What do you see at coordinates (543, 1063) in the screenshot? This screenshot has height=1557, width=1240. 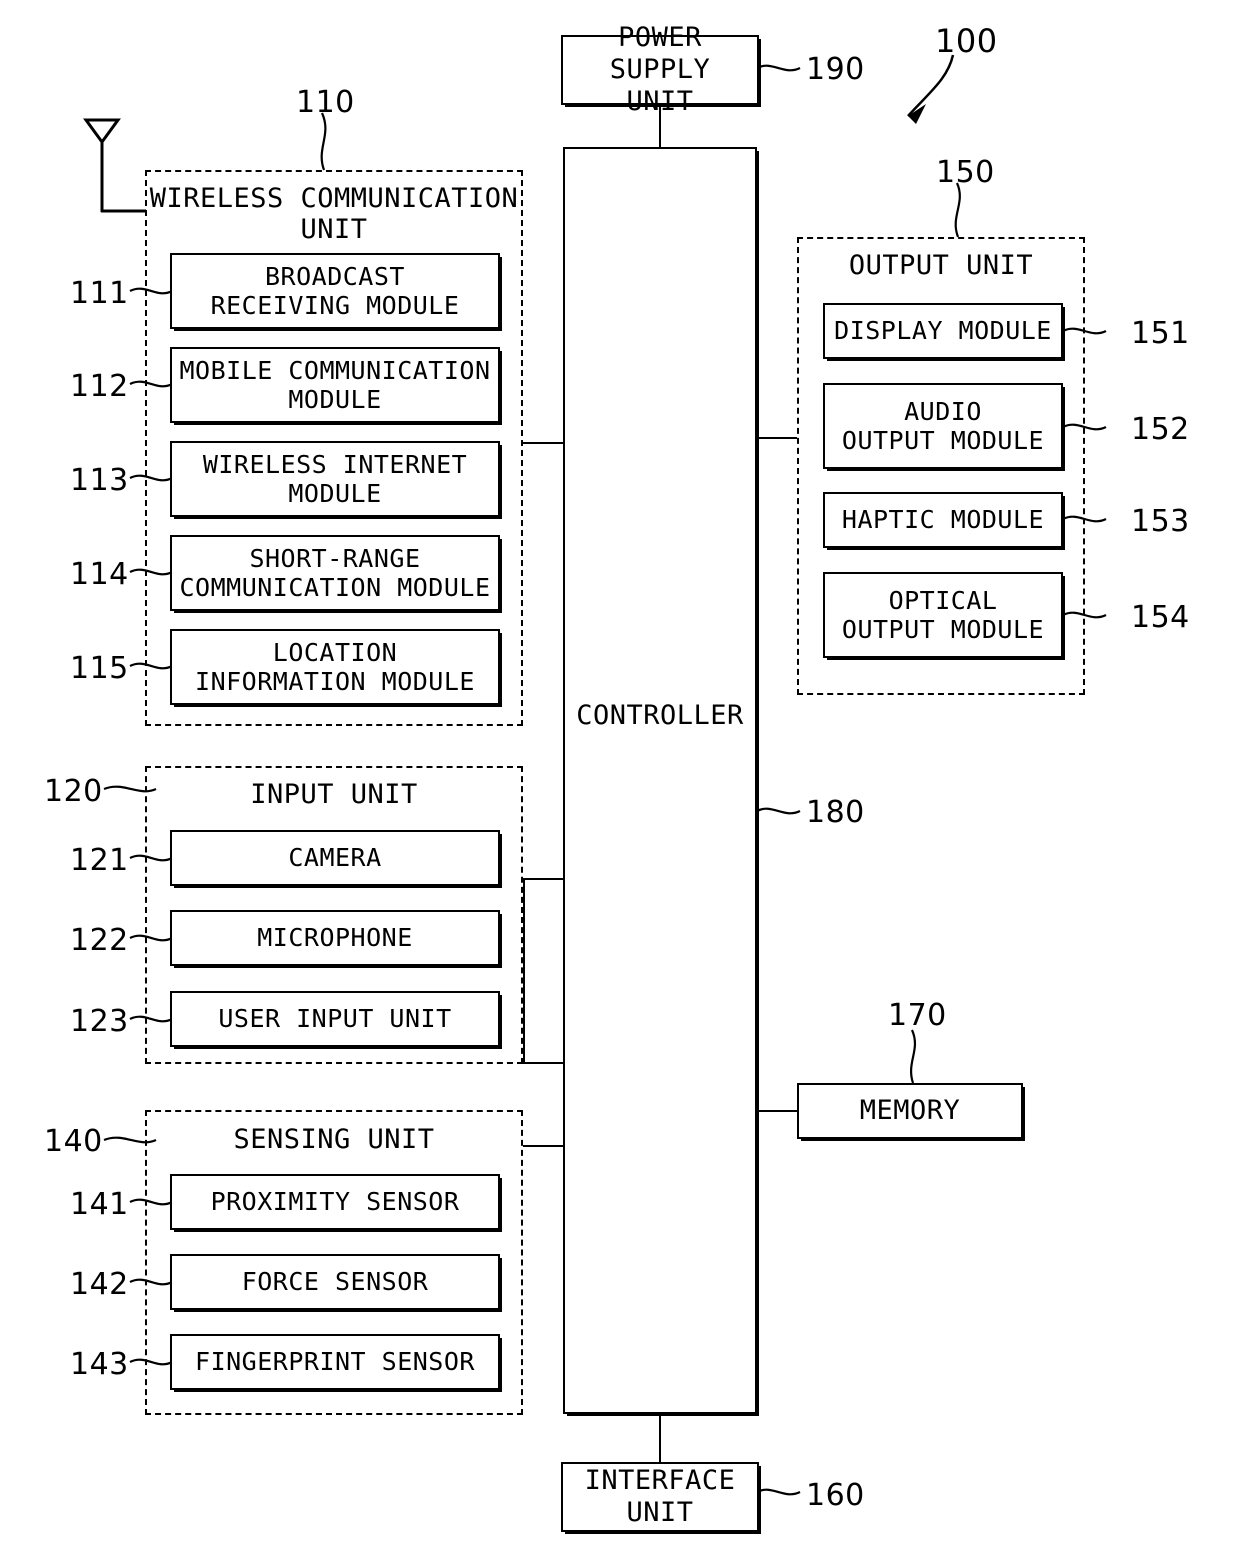 I see `connector-input-bottom` at bounding box center [543, 1063].